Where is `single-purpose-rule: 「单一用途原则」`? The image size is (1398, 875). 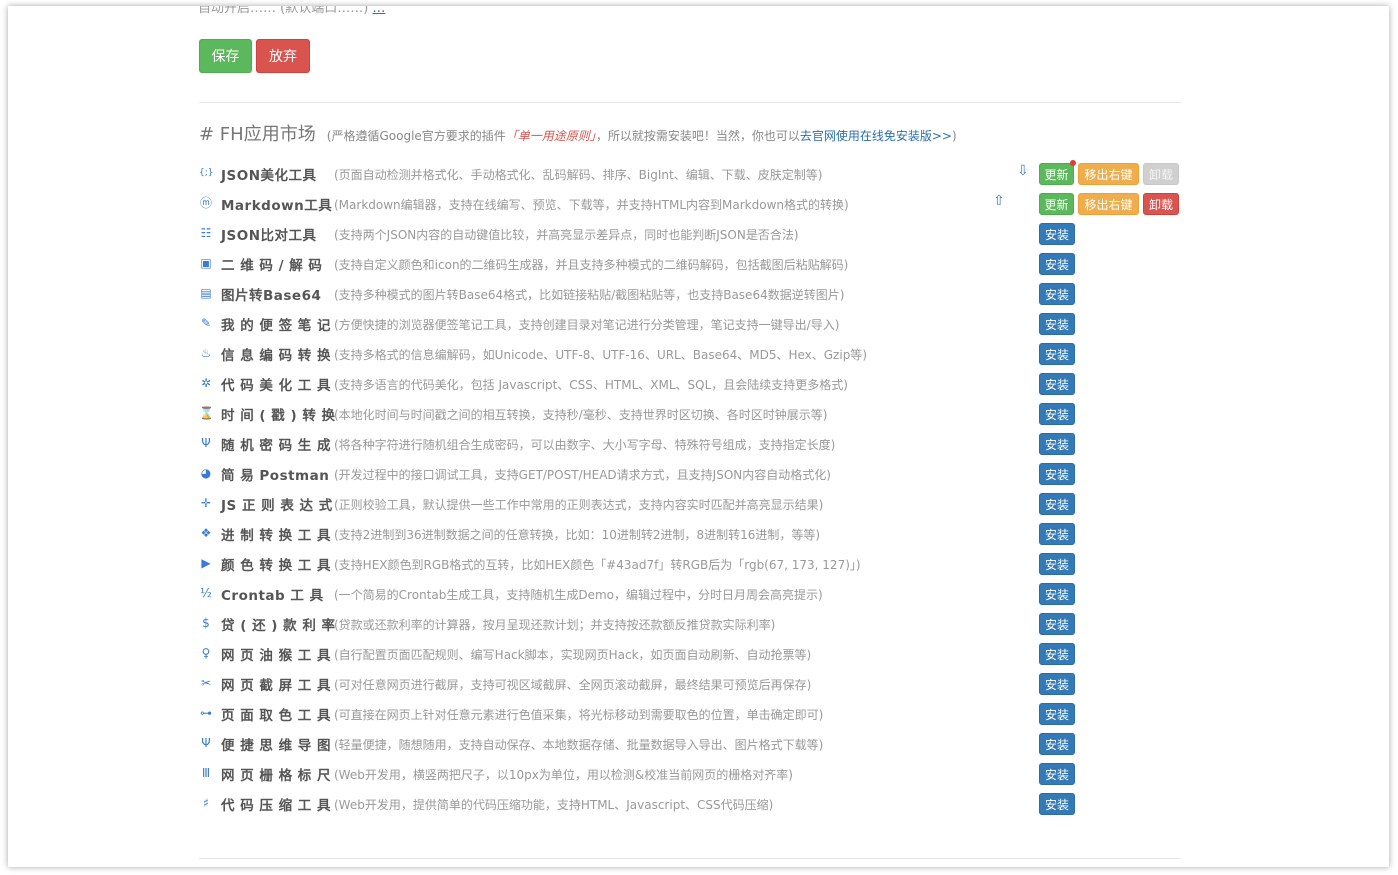 single-purpose-rule: 「单一用途原则」 is located at coordinates (550, 136).